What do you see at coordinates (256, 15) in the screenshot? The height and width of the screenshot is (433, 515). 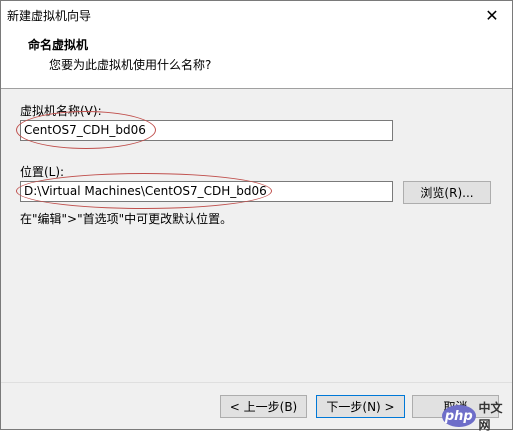 I see `title-bar: 新建虚拟机向导 ✕` at bounding box center [256, 15].